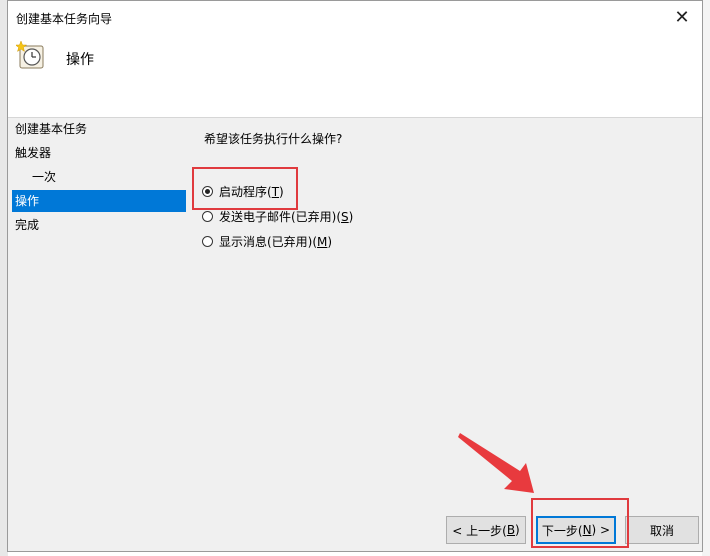 The height and width of the screenshot is (556, 710). Describe the element at coordinates (496, 463) in the screenshot. I see `pointer-arrow-icon` at that location.